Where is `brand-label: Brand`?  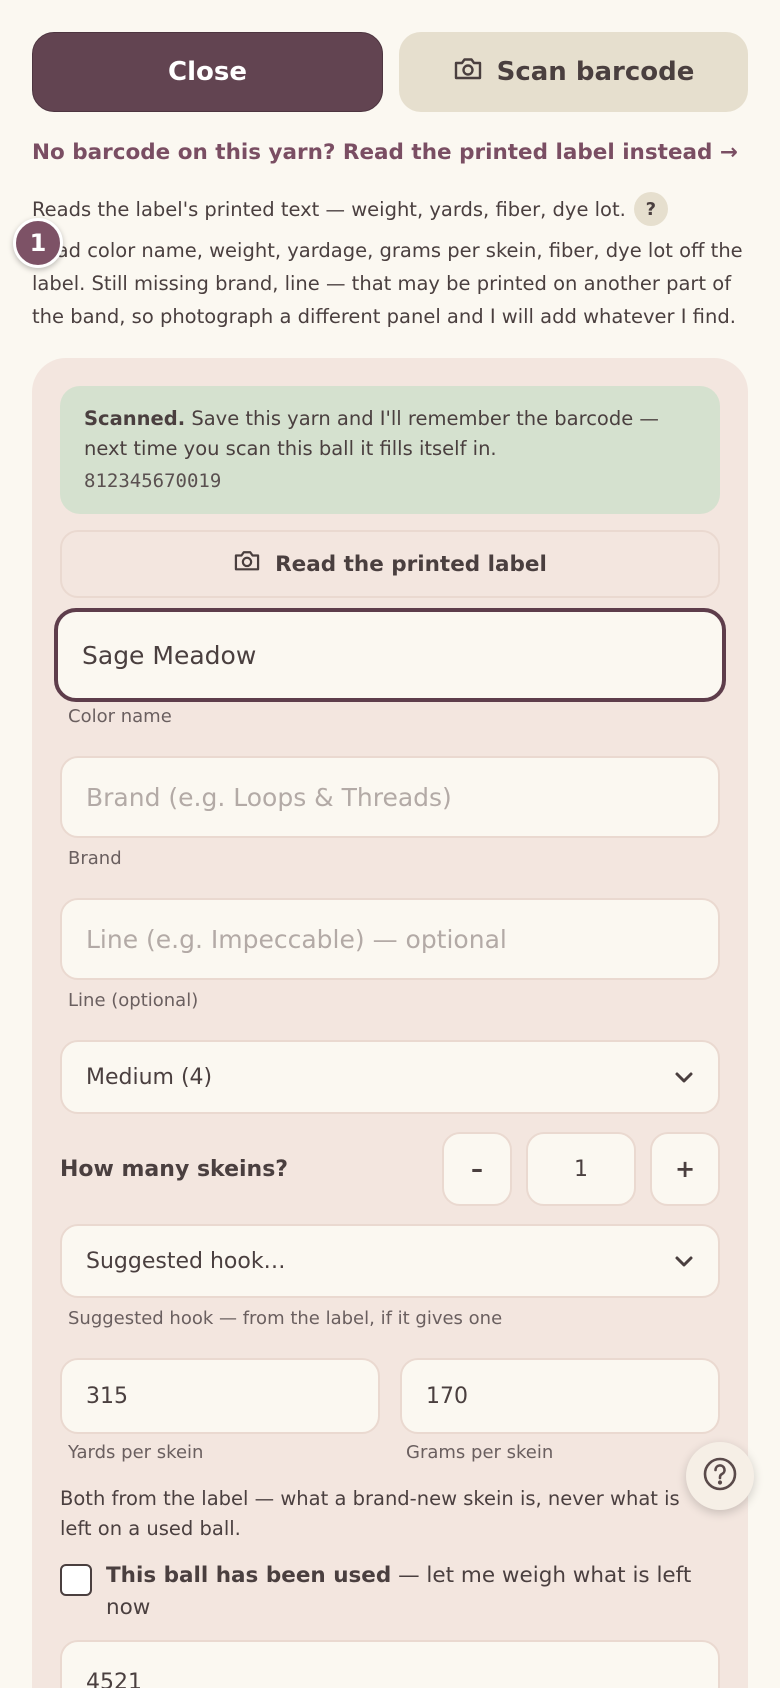
brand-label: Brand is located at coordinates (95, 858).